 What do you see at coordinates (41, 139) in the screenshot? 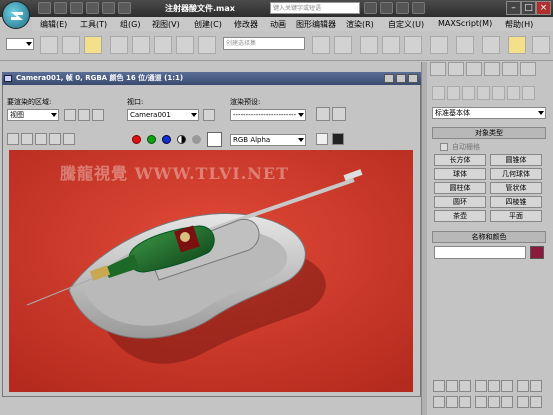
I see `clone-window-icon` at bounding box center [41, 139].